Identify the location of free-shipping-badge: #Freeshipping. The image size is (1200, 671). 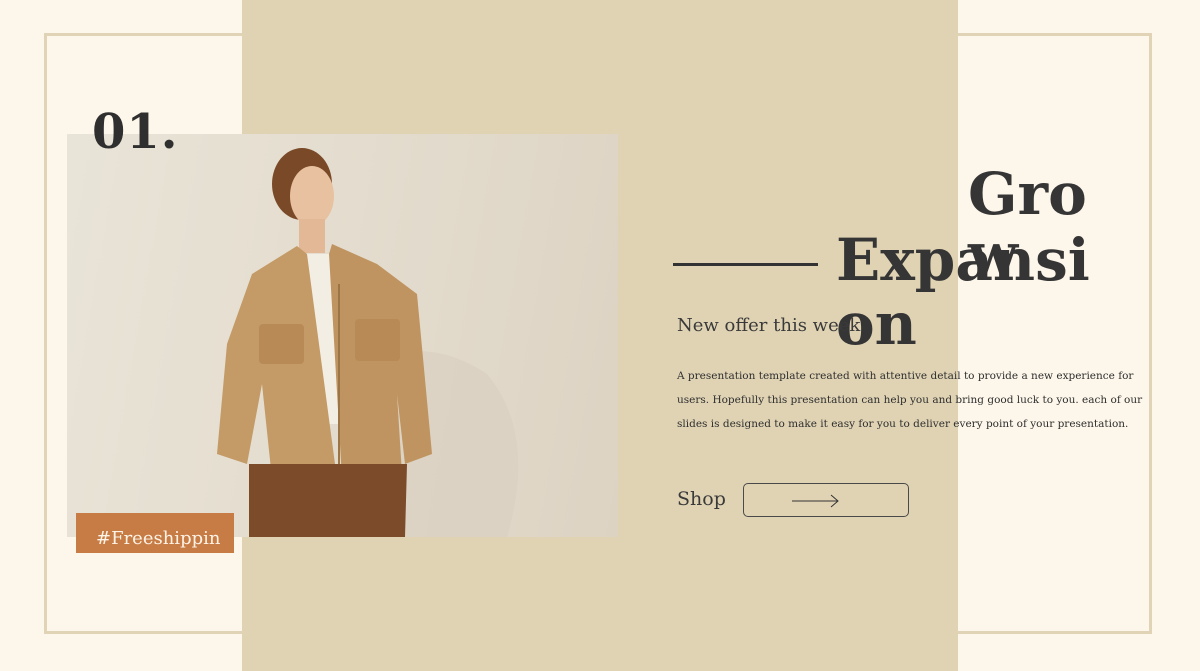
(155, 533).